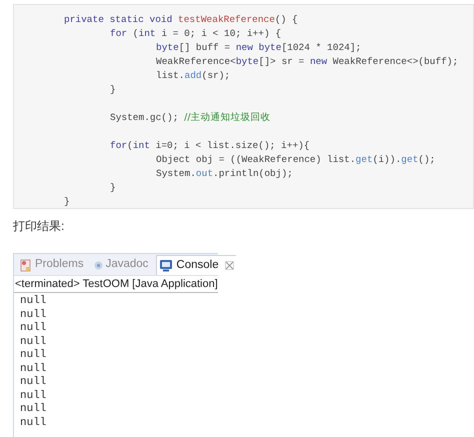  Describe the element at coordinates (26, 265) in the screenshot. I see `problems-icon` at that location.